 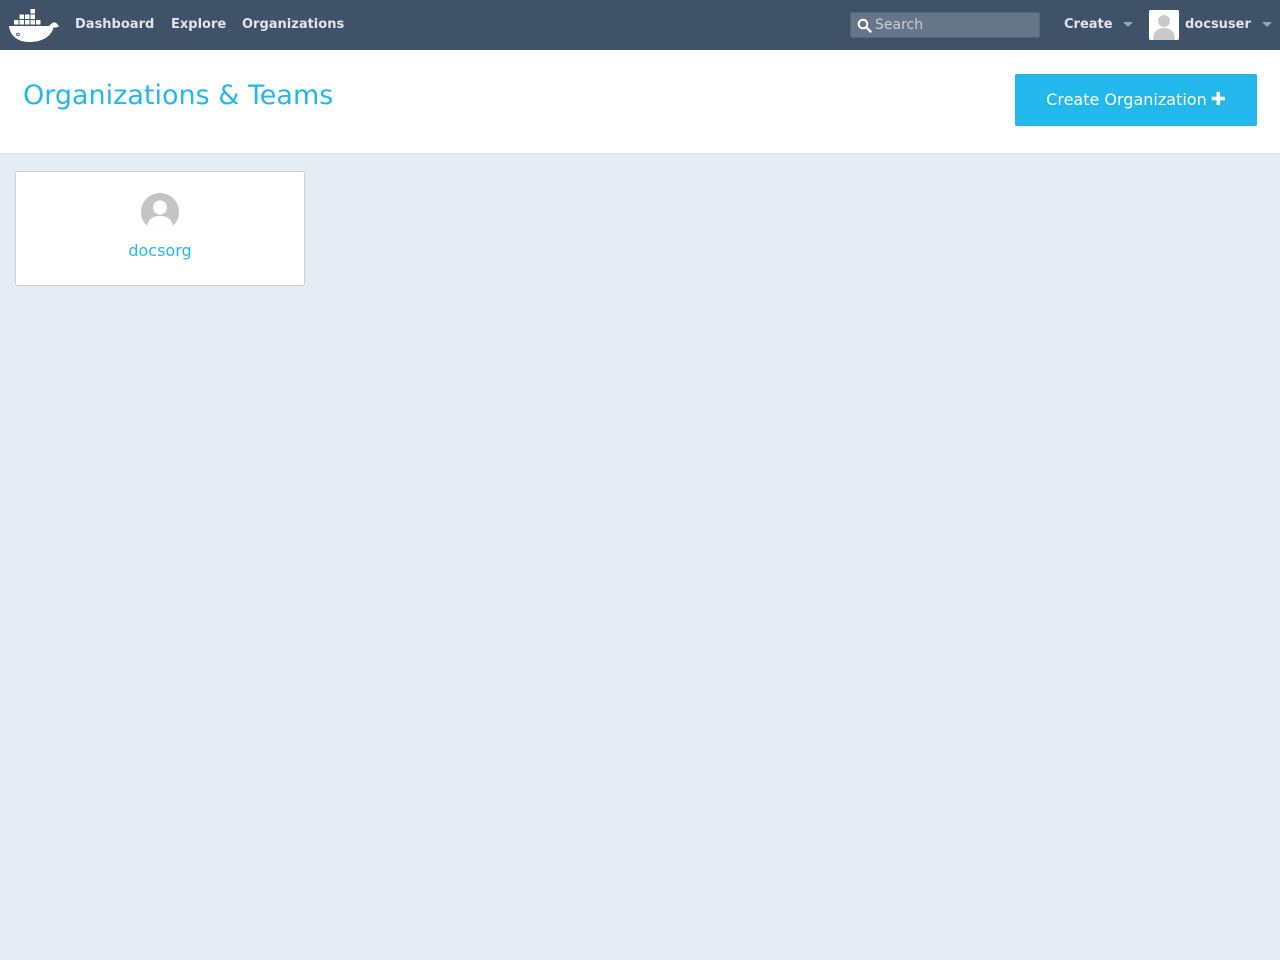 I want to click on user-avatar-icon, so click(x=1164, y=25).